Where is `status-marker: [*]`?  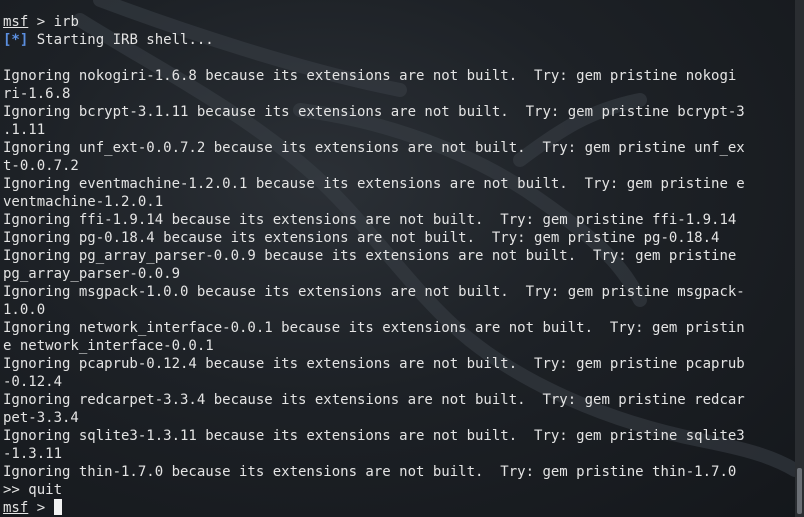
status-marker: [*] is located at coordinates (16, 40).